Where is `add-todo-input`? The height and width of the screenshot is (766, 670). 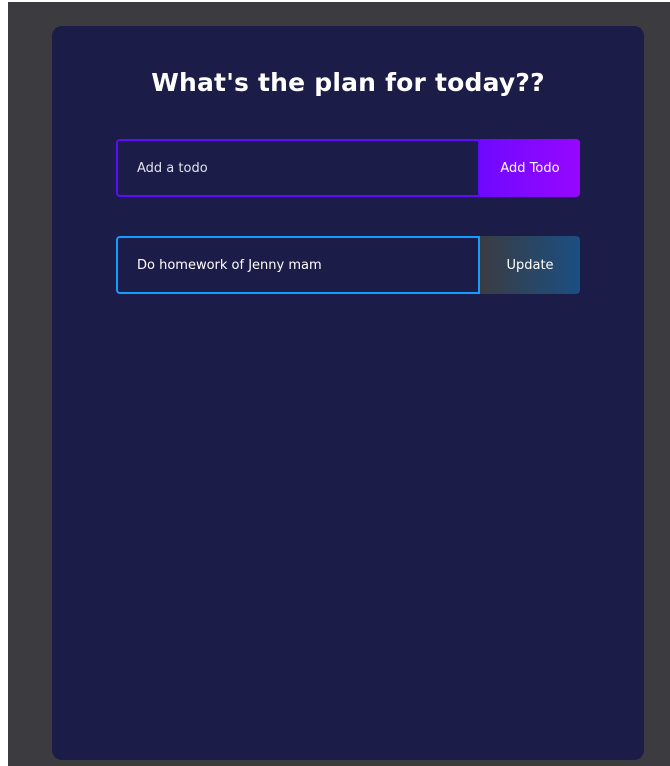
add-todo-input is located at coordinates (298, 168).